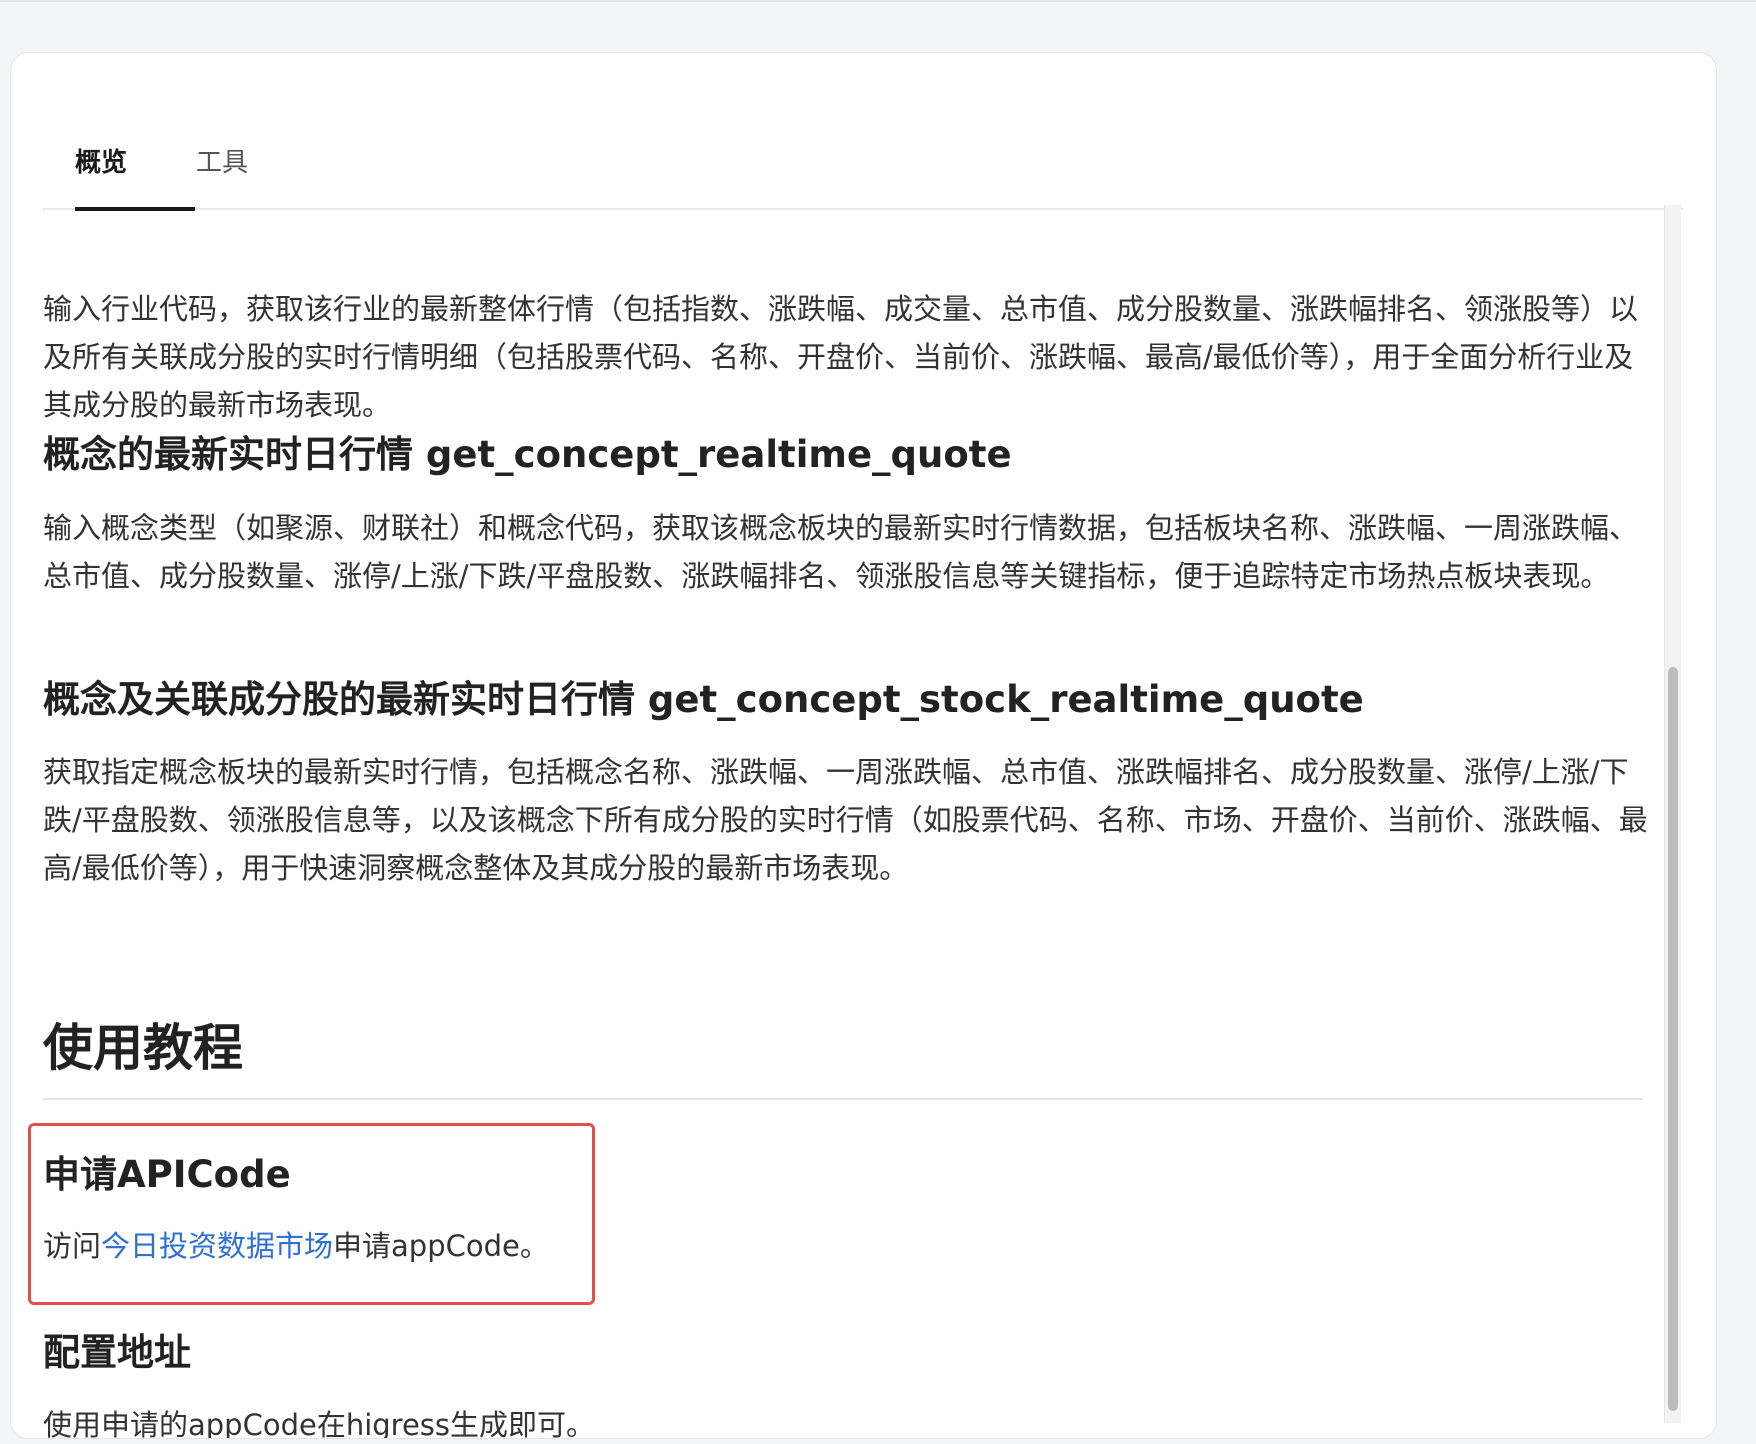  What do you see at coordinates (117, 1352) in the screenshot?
I see `config-address-title: 配置地址` at bounding box center [117, 1352].